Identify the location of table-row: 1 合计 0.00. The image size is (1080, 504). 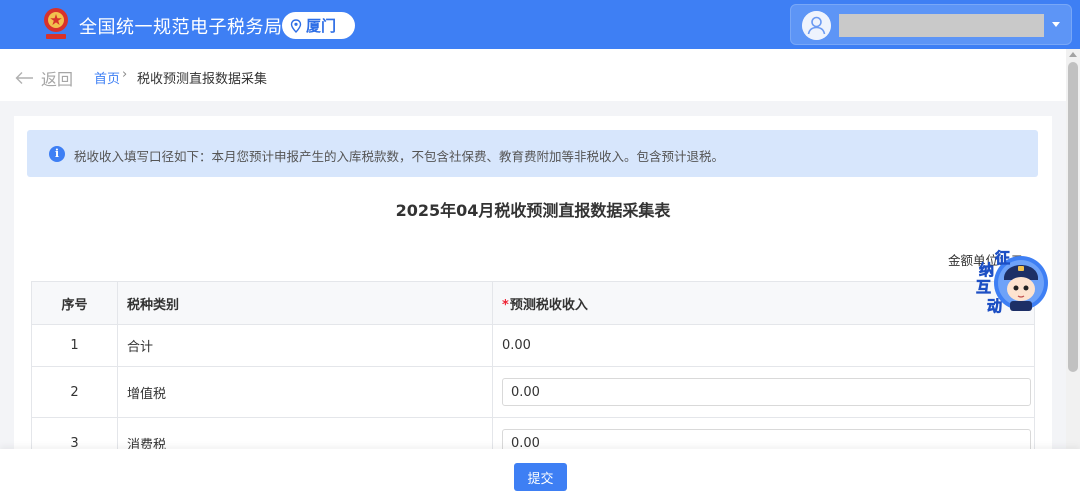
(533, 345).